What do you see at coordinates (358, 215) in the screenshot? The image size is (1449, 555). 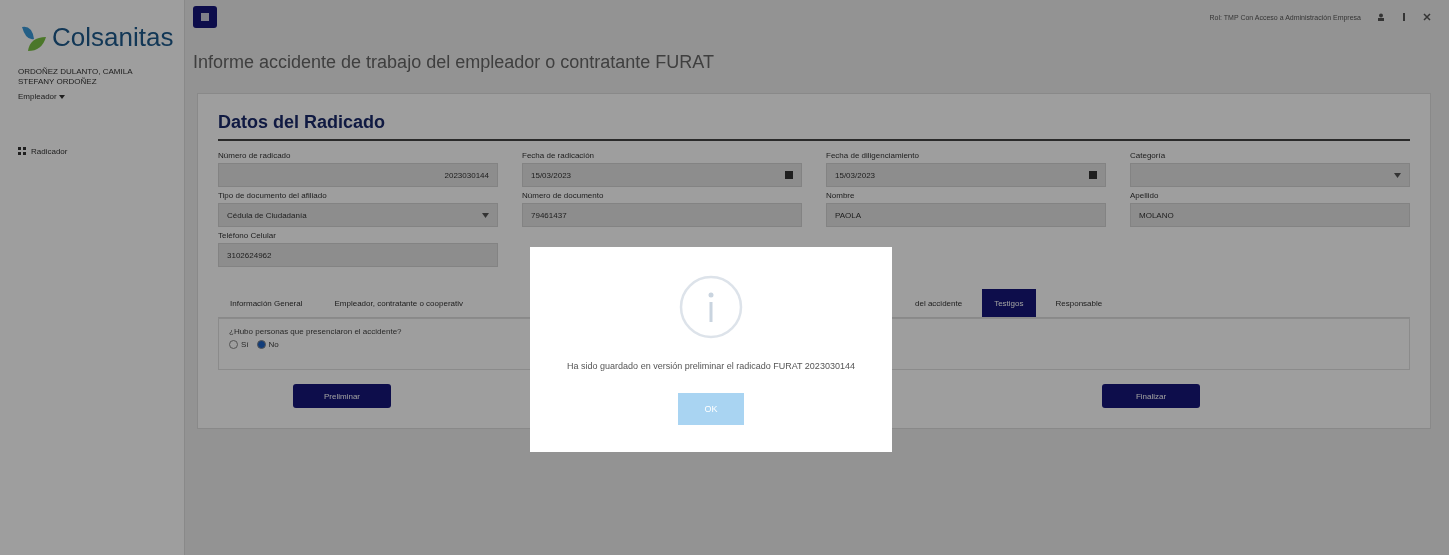 I see `select-field: Cédula de Ciudadanía` at bounding box center [358, 215].